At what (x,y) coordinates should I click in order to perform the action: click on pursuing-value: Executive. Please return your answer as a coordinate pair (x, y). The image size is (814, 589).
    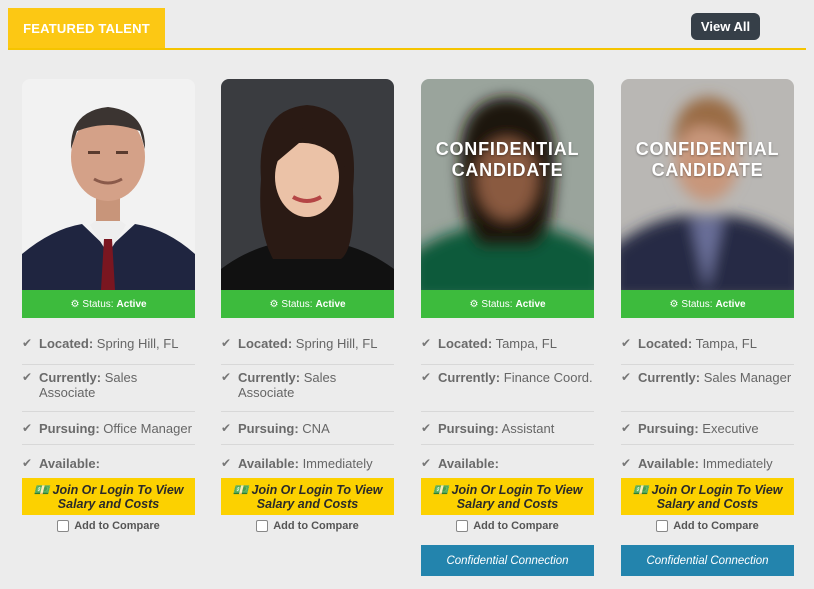
    Looking at the image, I should click on (730, 428).